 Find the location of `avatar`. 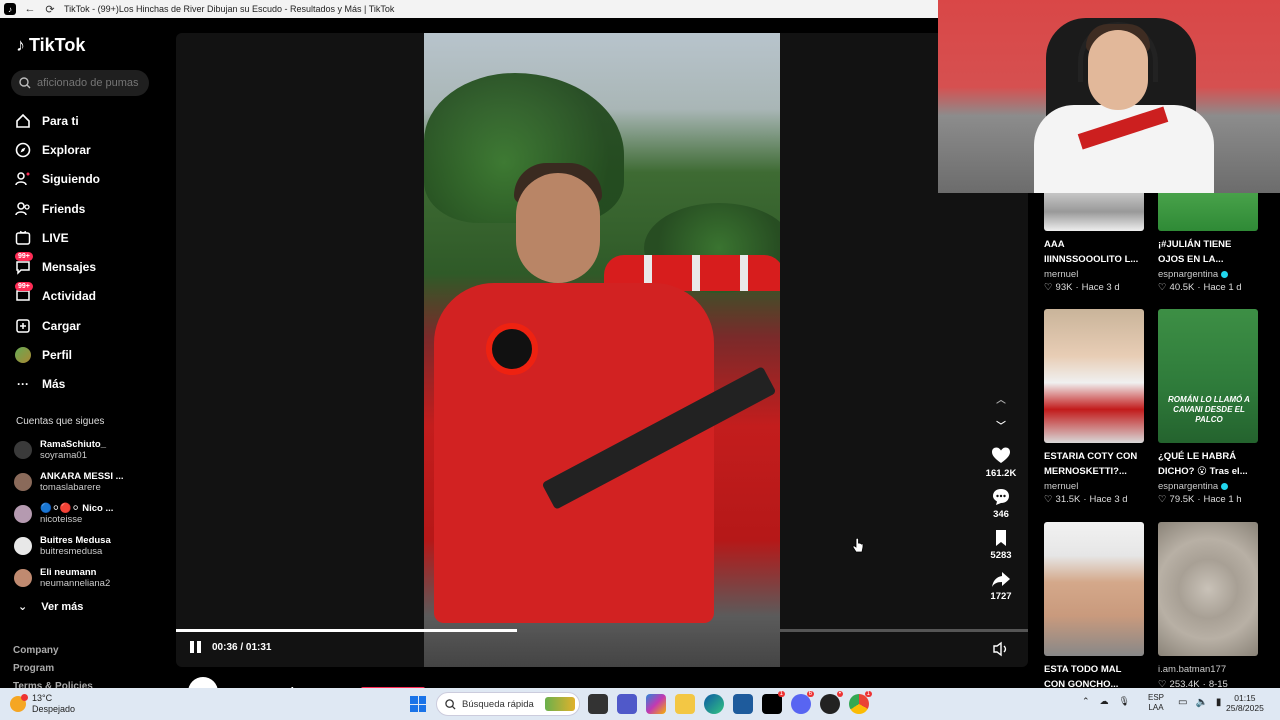

avatar is located at coordinates (23, 514).